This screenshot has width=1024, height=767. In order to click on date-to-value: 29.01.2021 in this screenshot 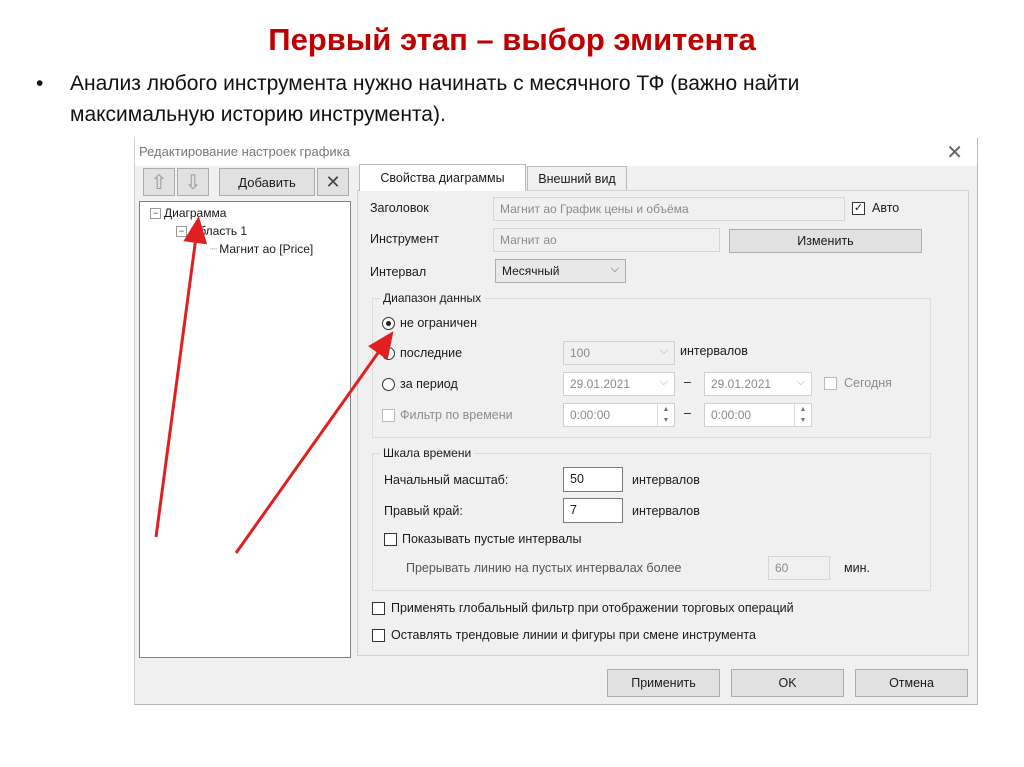, I will do `click(741, 384)`.